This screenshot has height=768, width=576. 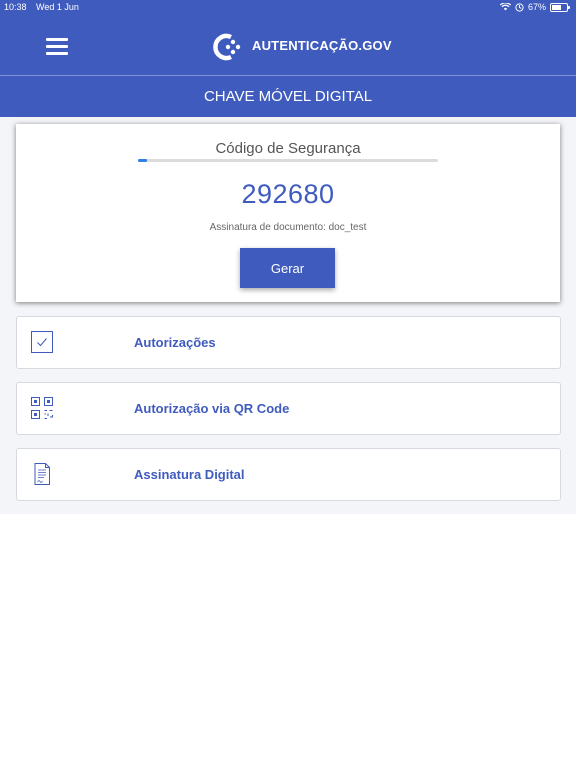 I want to click on security-code-value: 292680, so click(x=288, y=194).